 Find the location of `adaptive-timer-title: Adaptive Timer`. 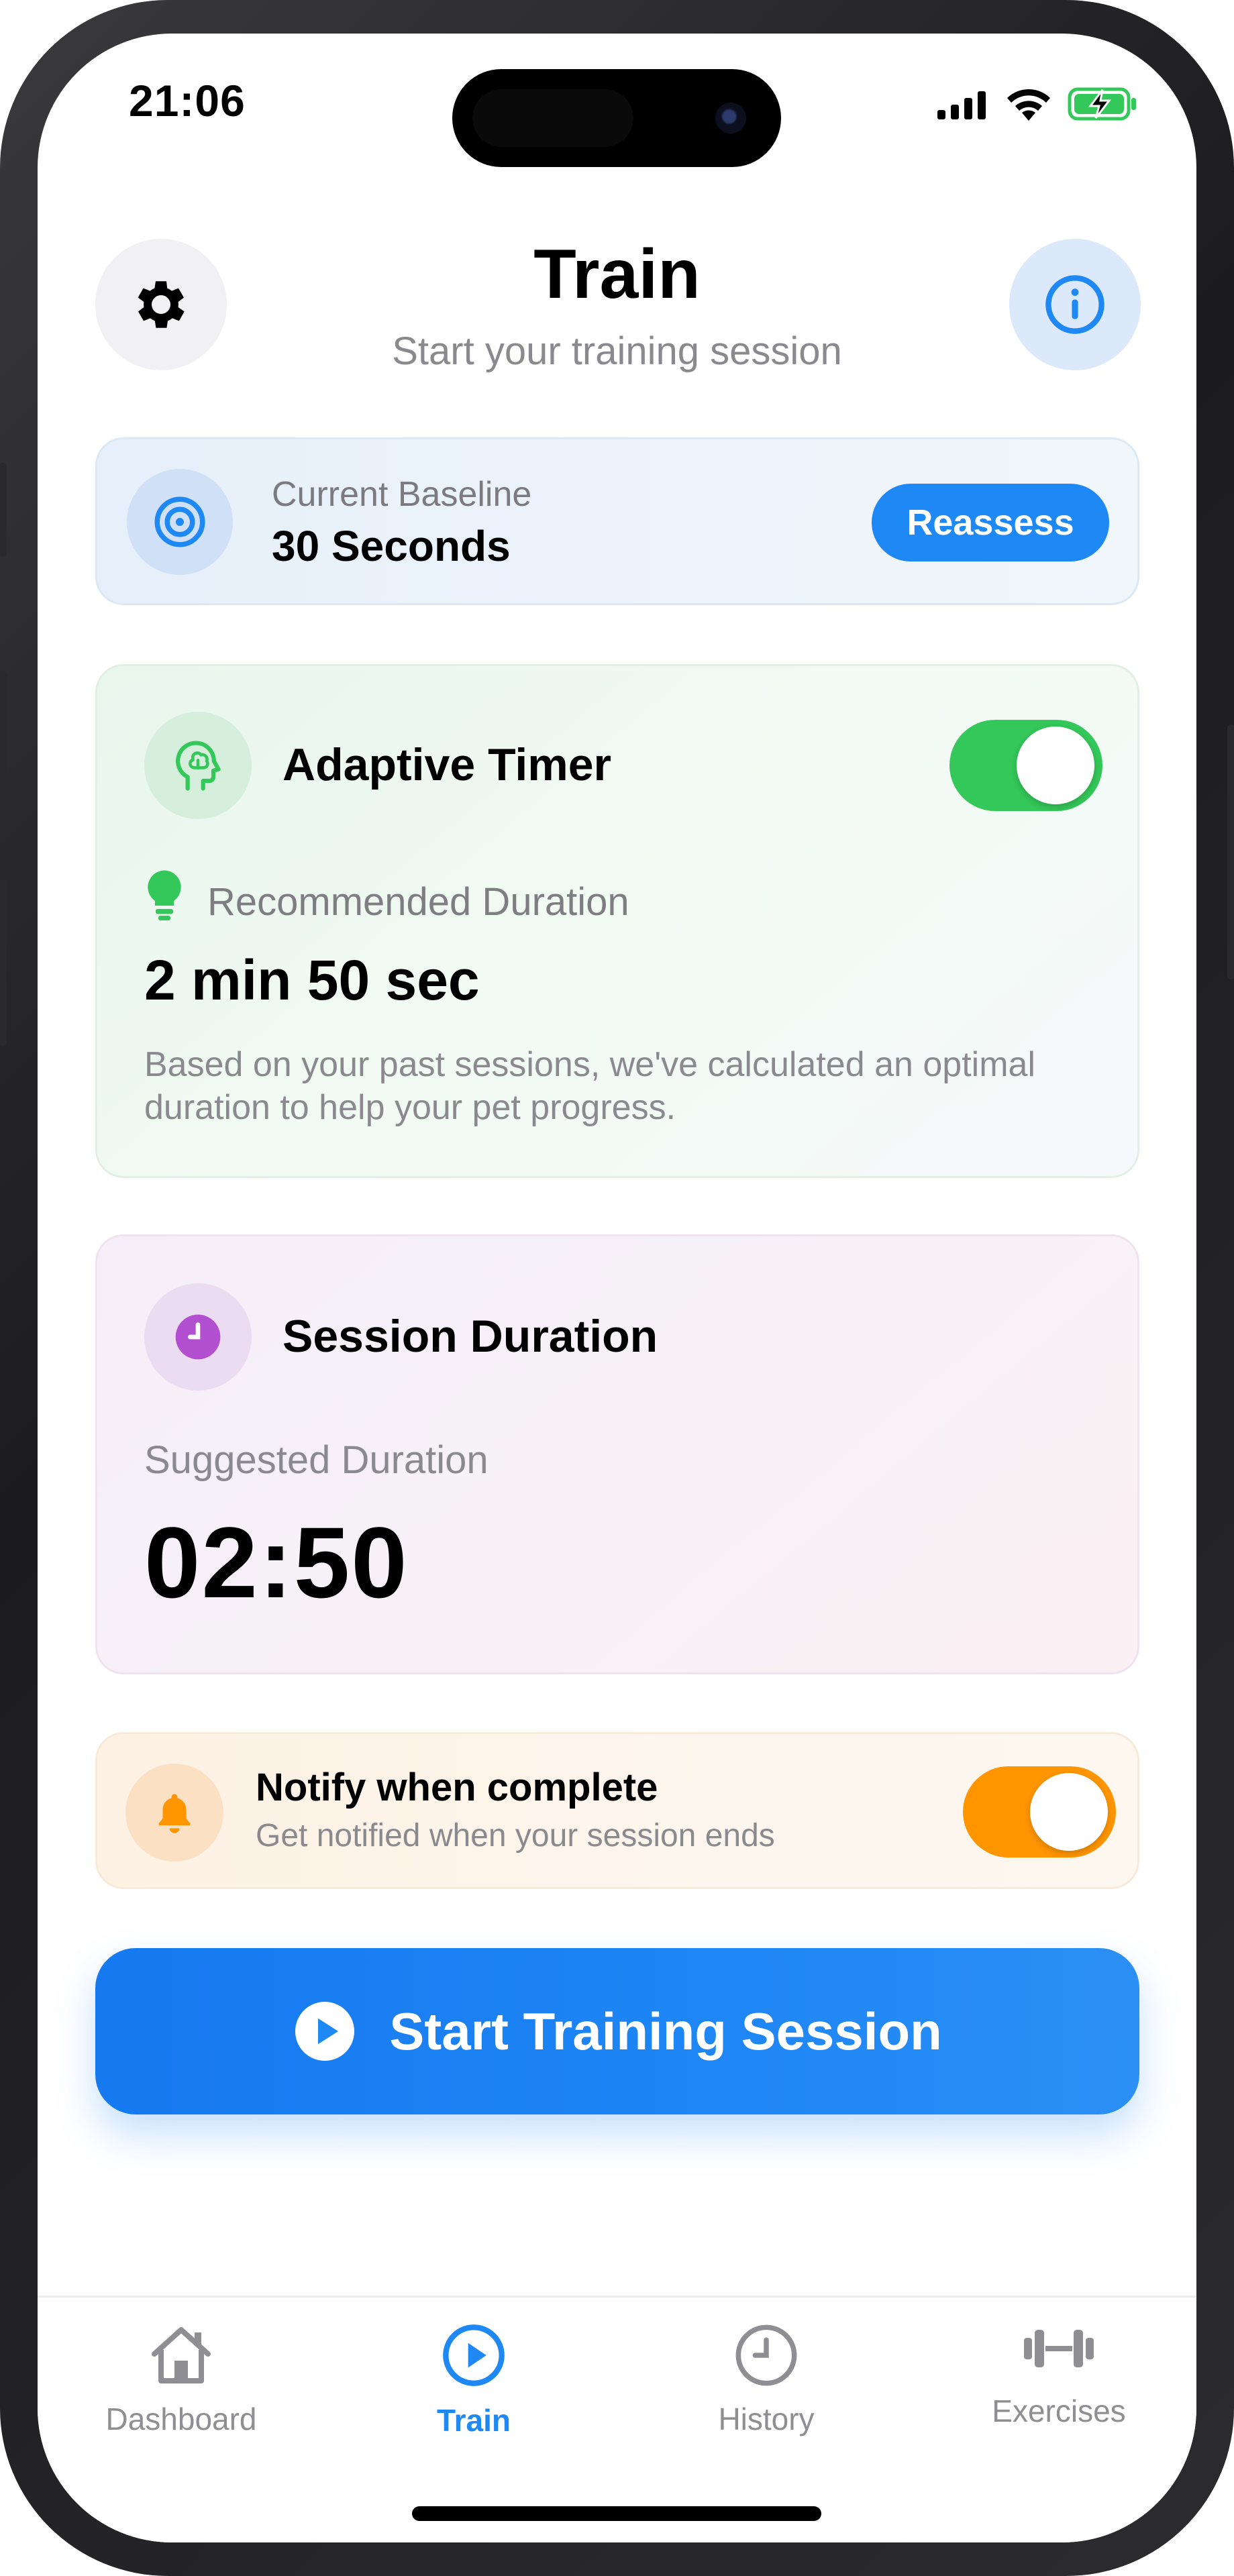

adaptive-timer-title: Adaptive Timer is located at coordinates (447, 764).